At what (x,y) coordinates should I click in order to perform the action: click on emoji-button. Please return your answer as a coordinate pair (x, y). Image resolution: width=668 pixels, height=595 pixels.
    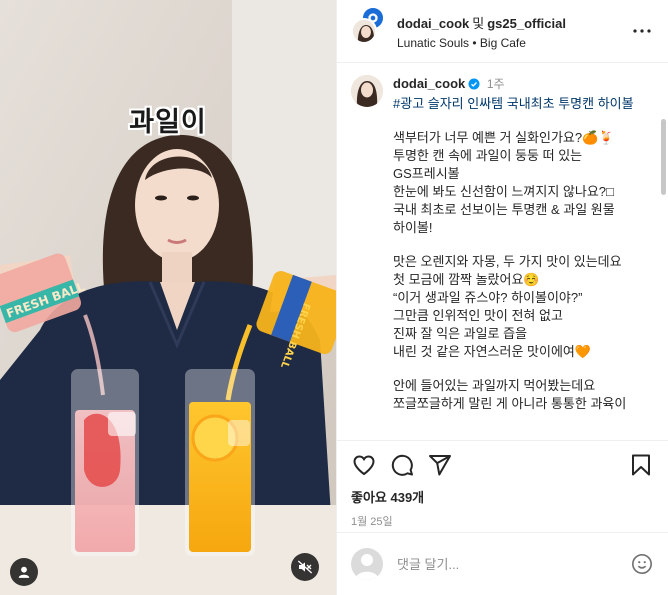
    Looking at the image, I should click on (642, 564).